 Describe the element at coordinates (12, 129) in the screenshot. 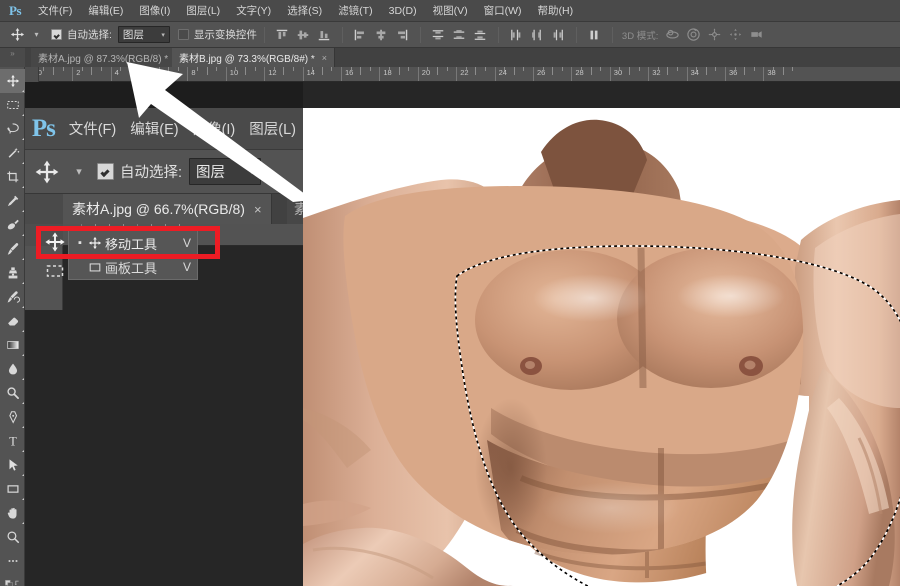

I see `lasso-tool` at that location.